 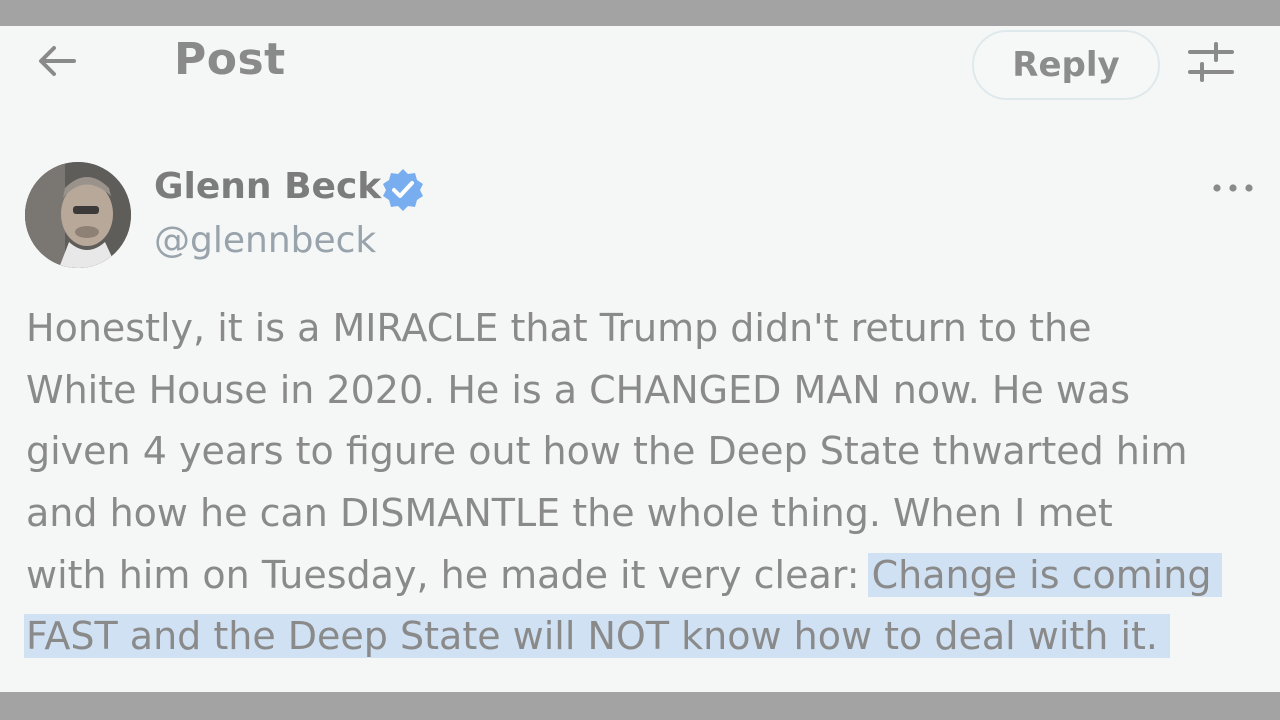 I want to click on sliders-icon, so click(x=1211, y=62).